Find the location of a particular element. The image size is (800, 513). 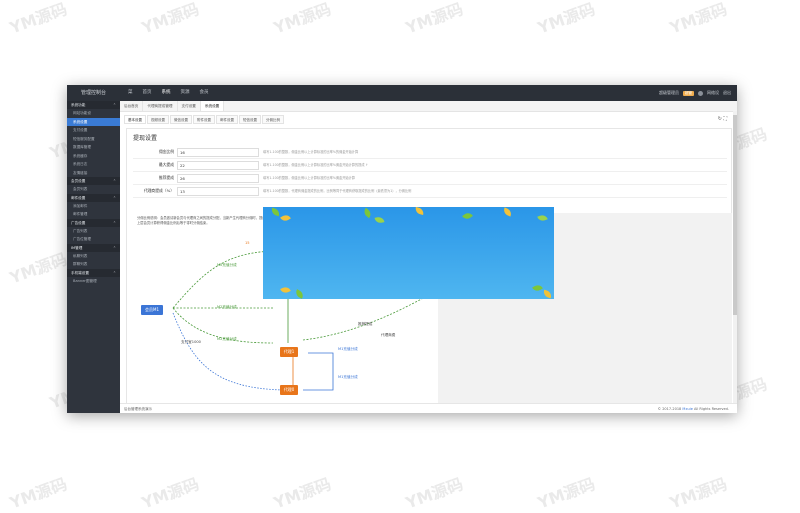

diagram-label: 推荐提成 is located at coordinates (365, 324).